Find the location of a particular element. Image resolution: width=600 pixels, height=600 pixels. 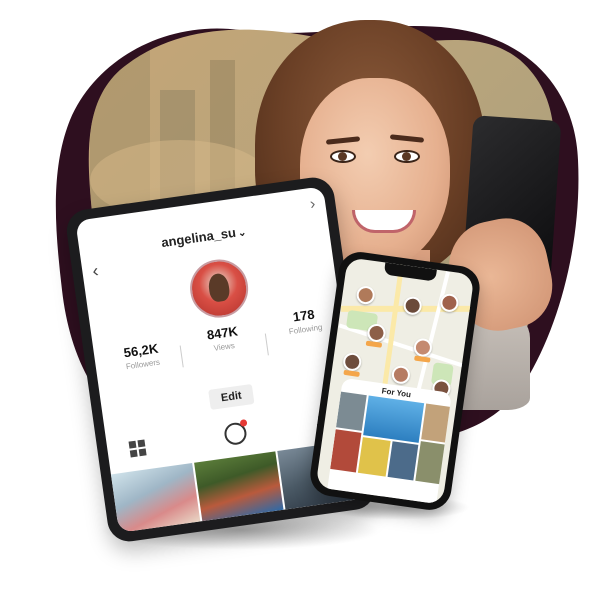

chevron-down-icon: ⌄ is located at coordinates (242, 233).